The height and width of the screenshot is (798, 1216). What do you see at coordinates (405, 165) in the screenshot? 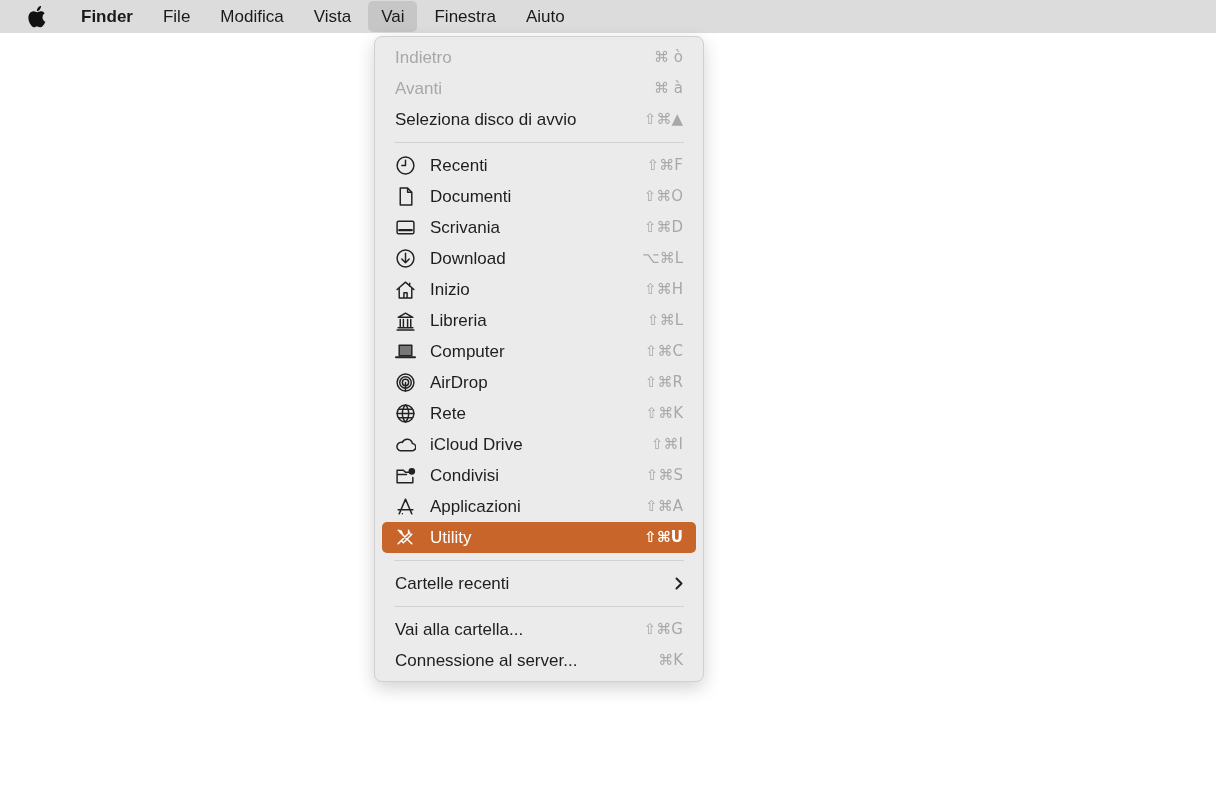
I see `clock-icon` at bounding box center [405, 165].